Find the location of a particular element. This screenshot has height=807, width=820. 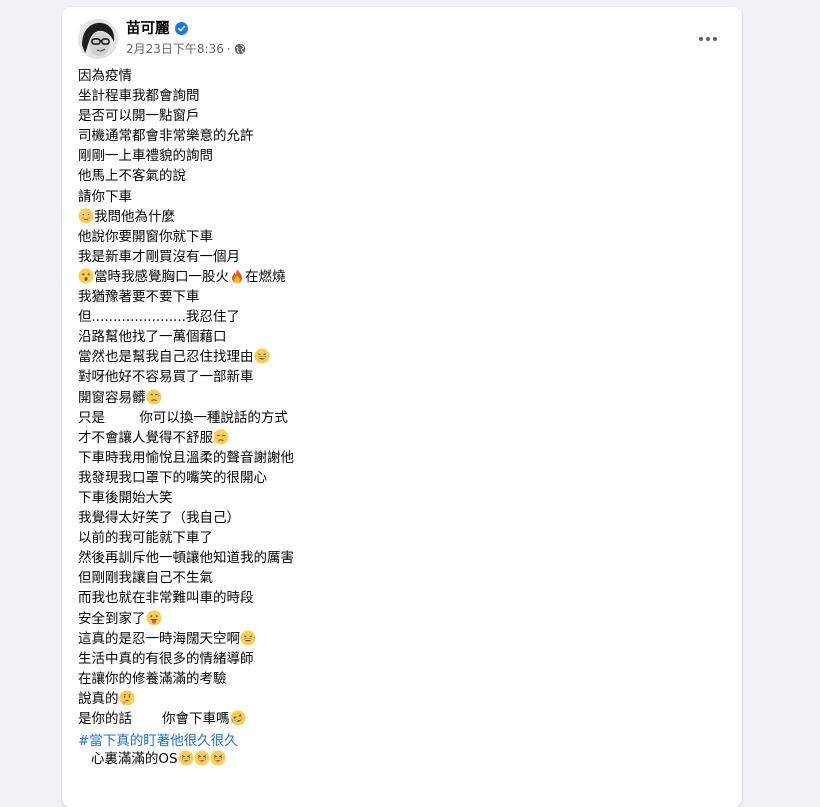

post-line: 是你的話 你會下車嗎 is located at coordinates (398, 719).